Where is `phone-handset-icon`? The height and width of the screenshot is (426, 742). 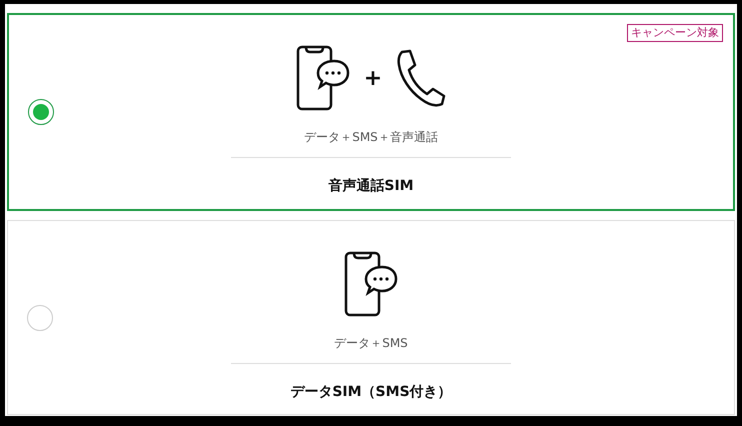 phone-handset-icon is located at coordinates (421, 78).